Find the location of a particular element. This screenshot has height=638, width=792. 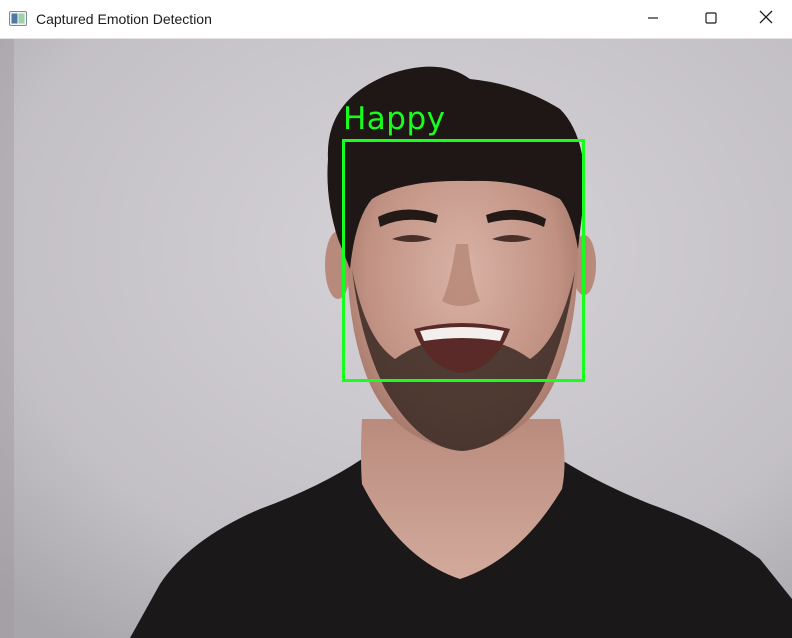

maximize-icon is located at coordinates (711, 20).